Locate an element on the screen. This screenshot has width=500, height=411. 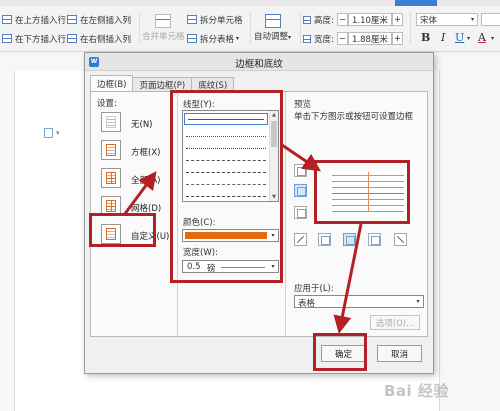
arrow-to-ok is located at coordinates (348, 278).